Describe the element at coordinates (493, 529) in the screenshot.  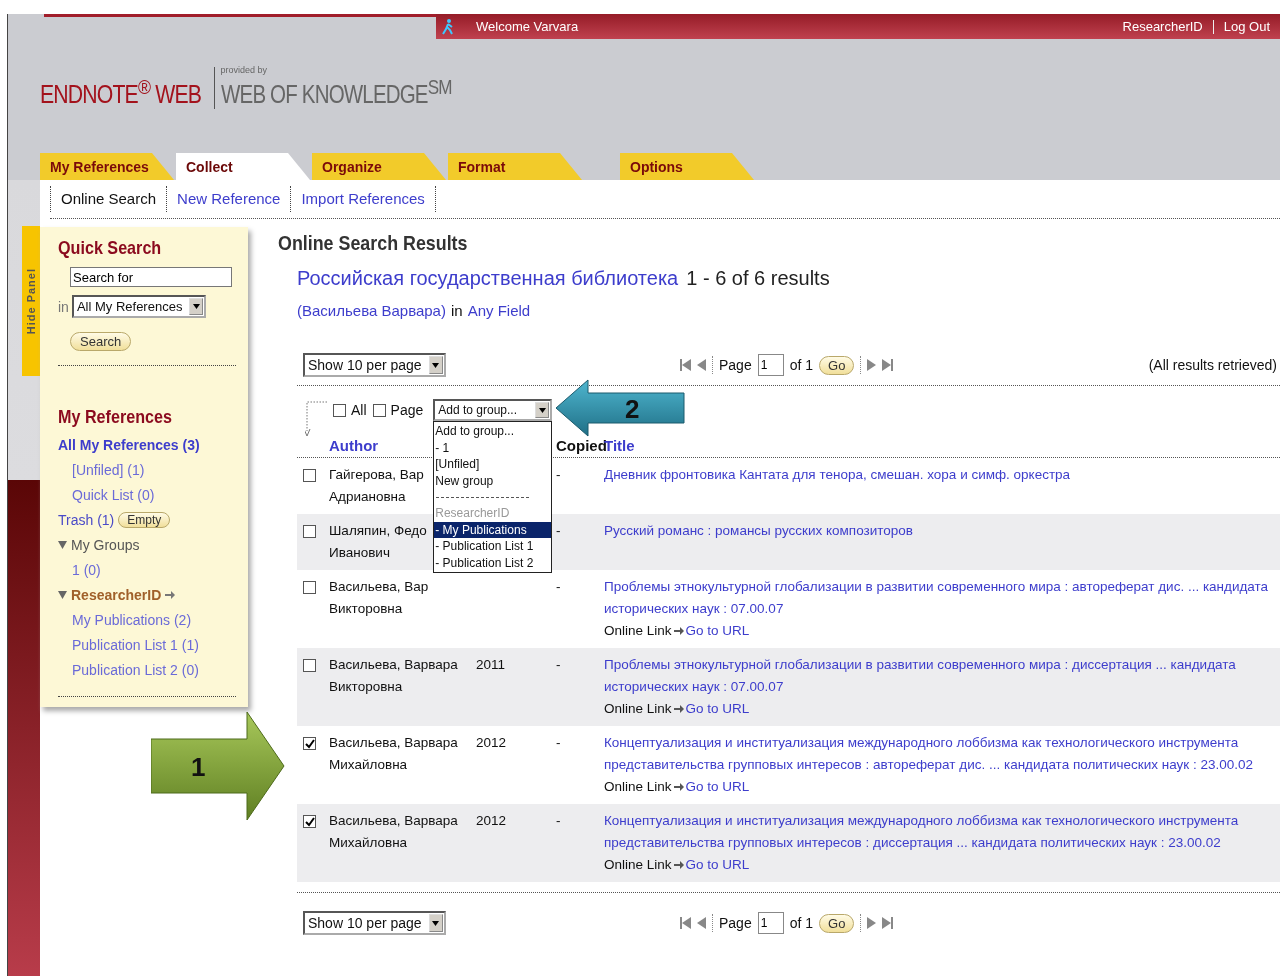
I see `dropdown-option: - My Publications` at that location.